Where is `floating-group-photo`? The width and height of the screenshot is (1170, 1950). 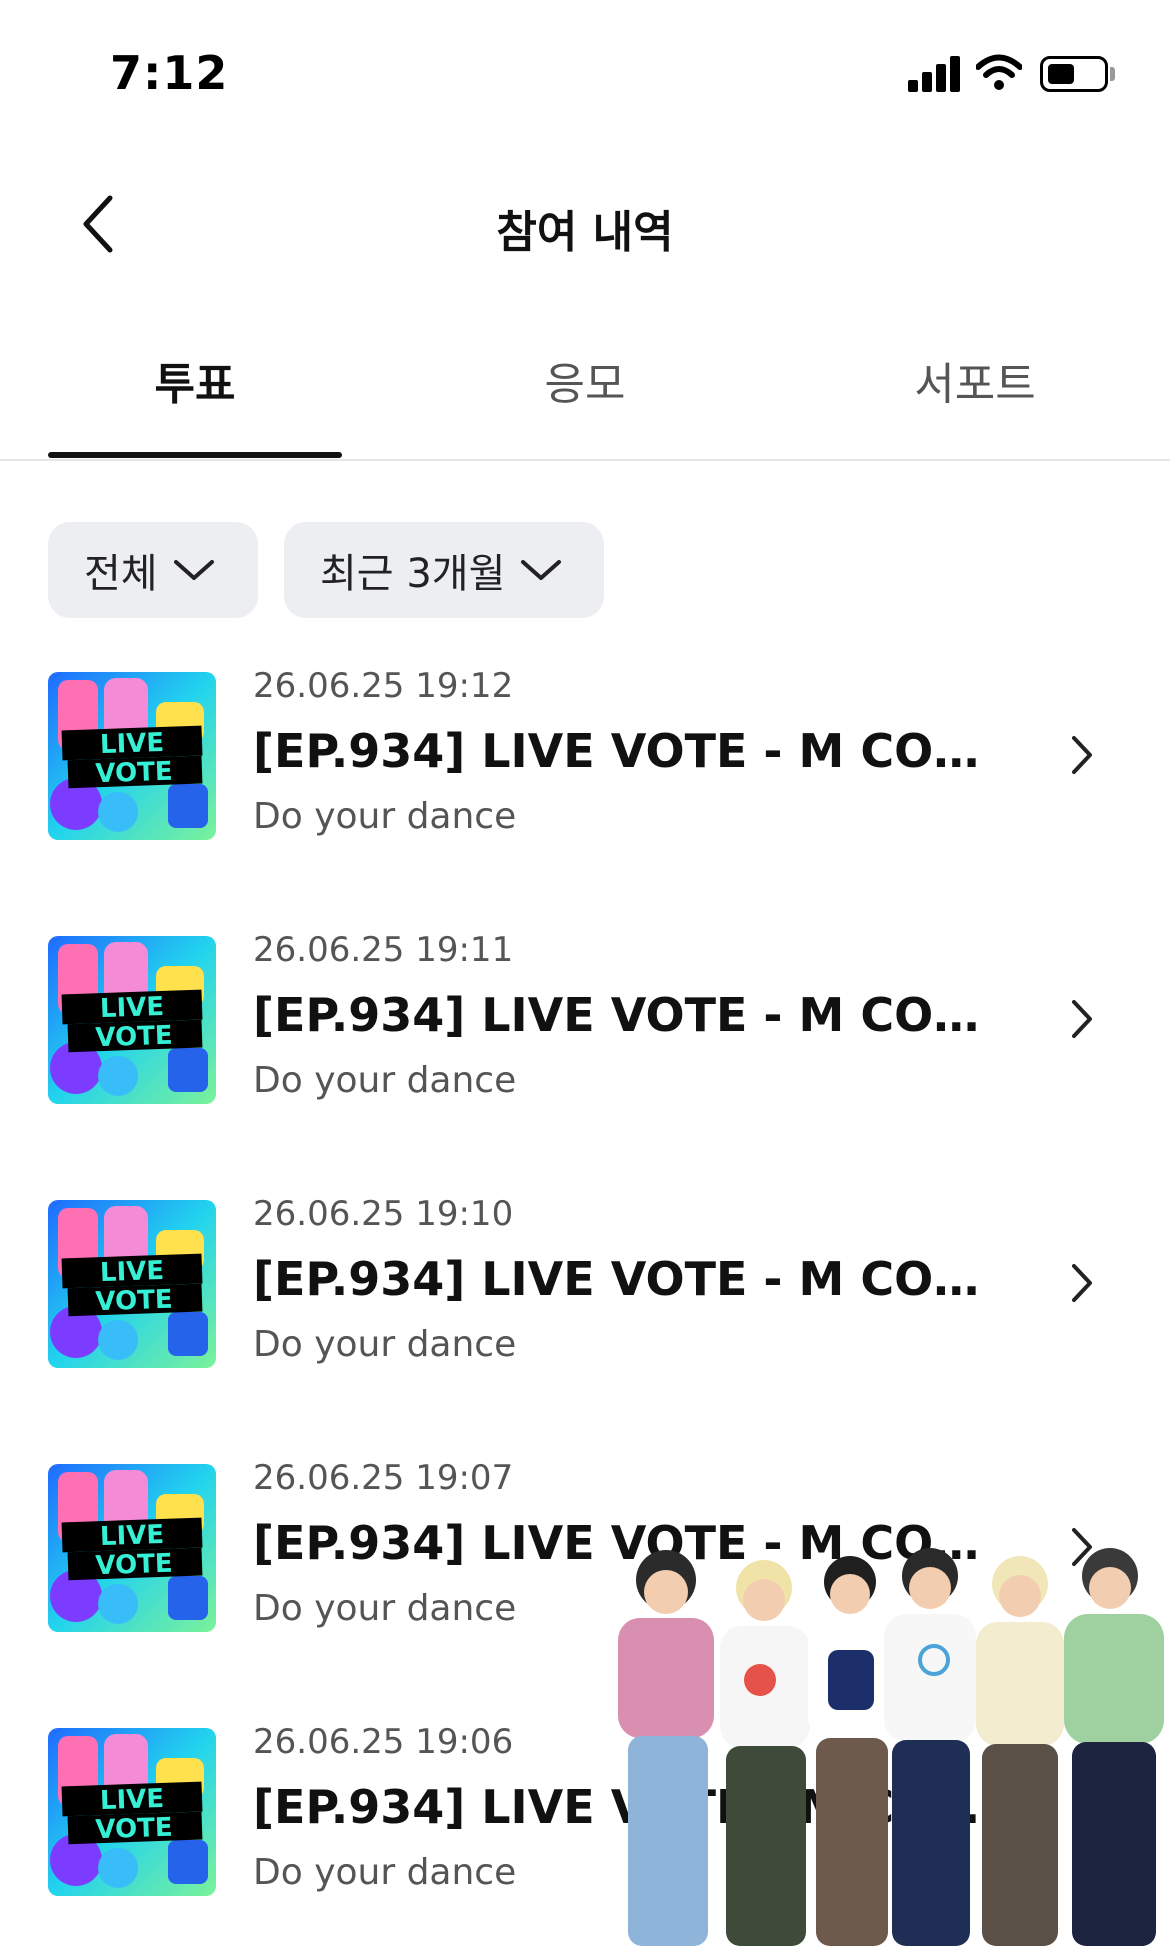
floating-group-photo is located at coordinates (864, 1745).